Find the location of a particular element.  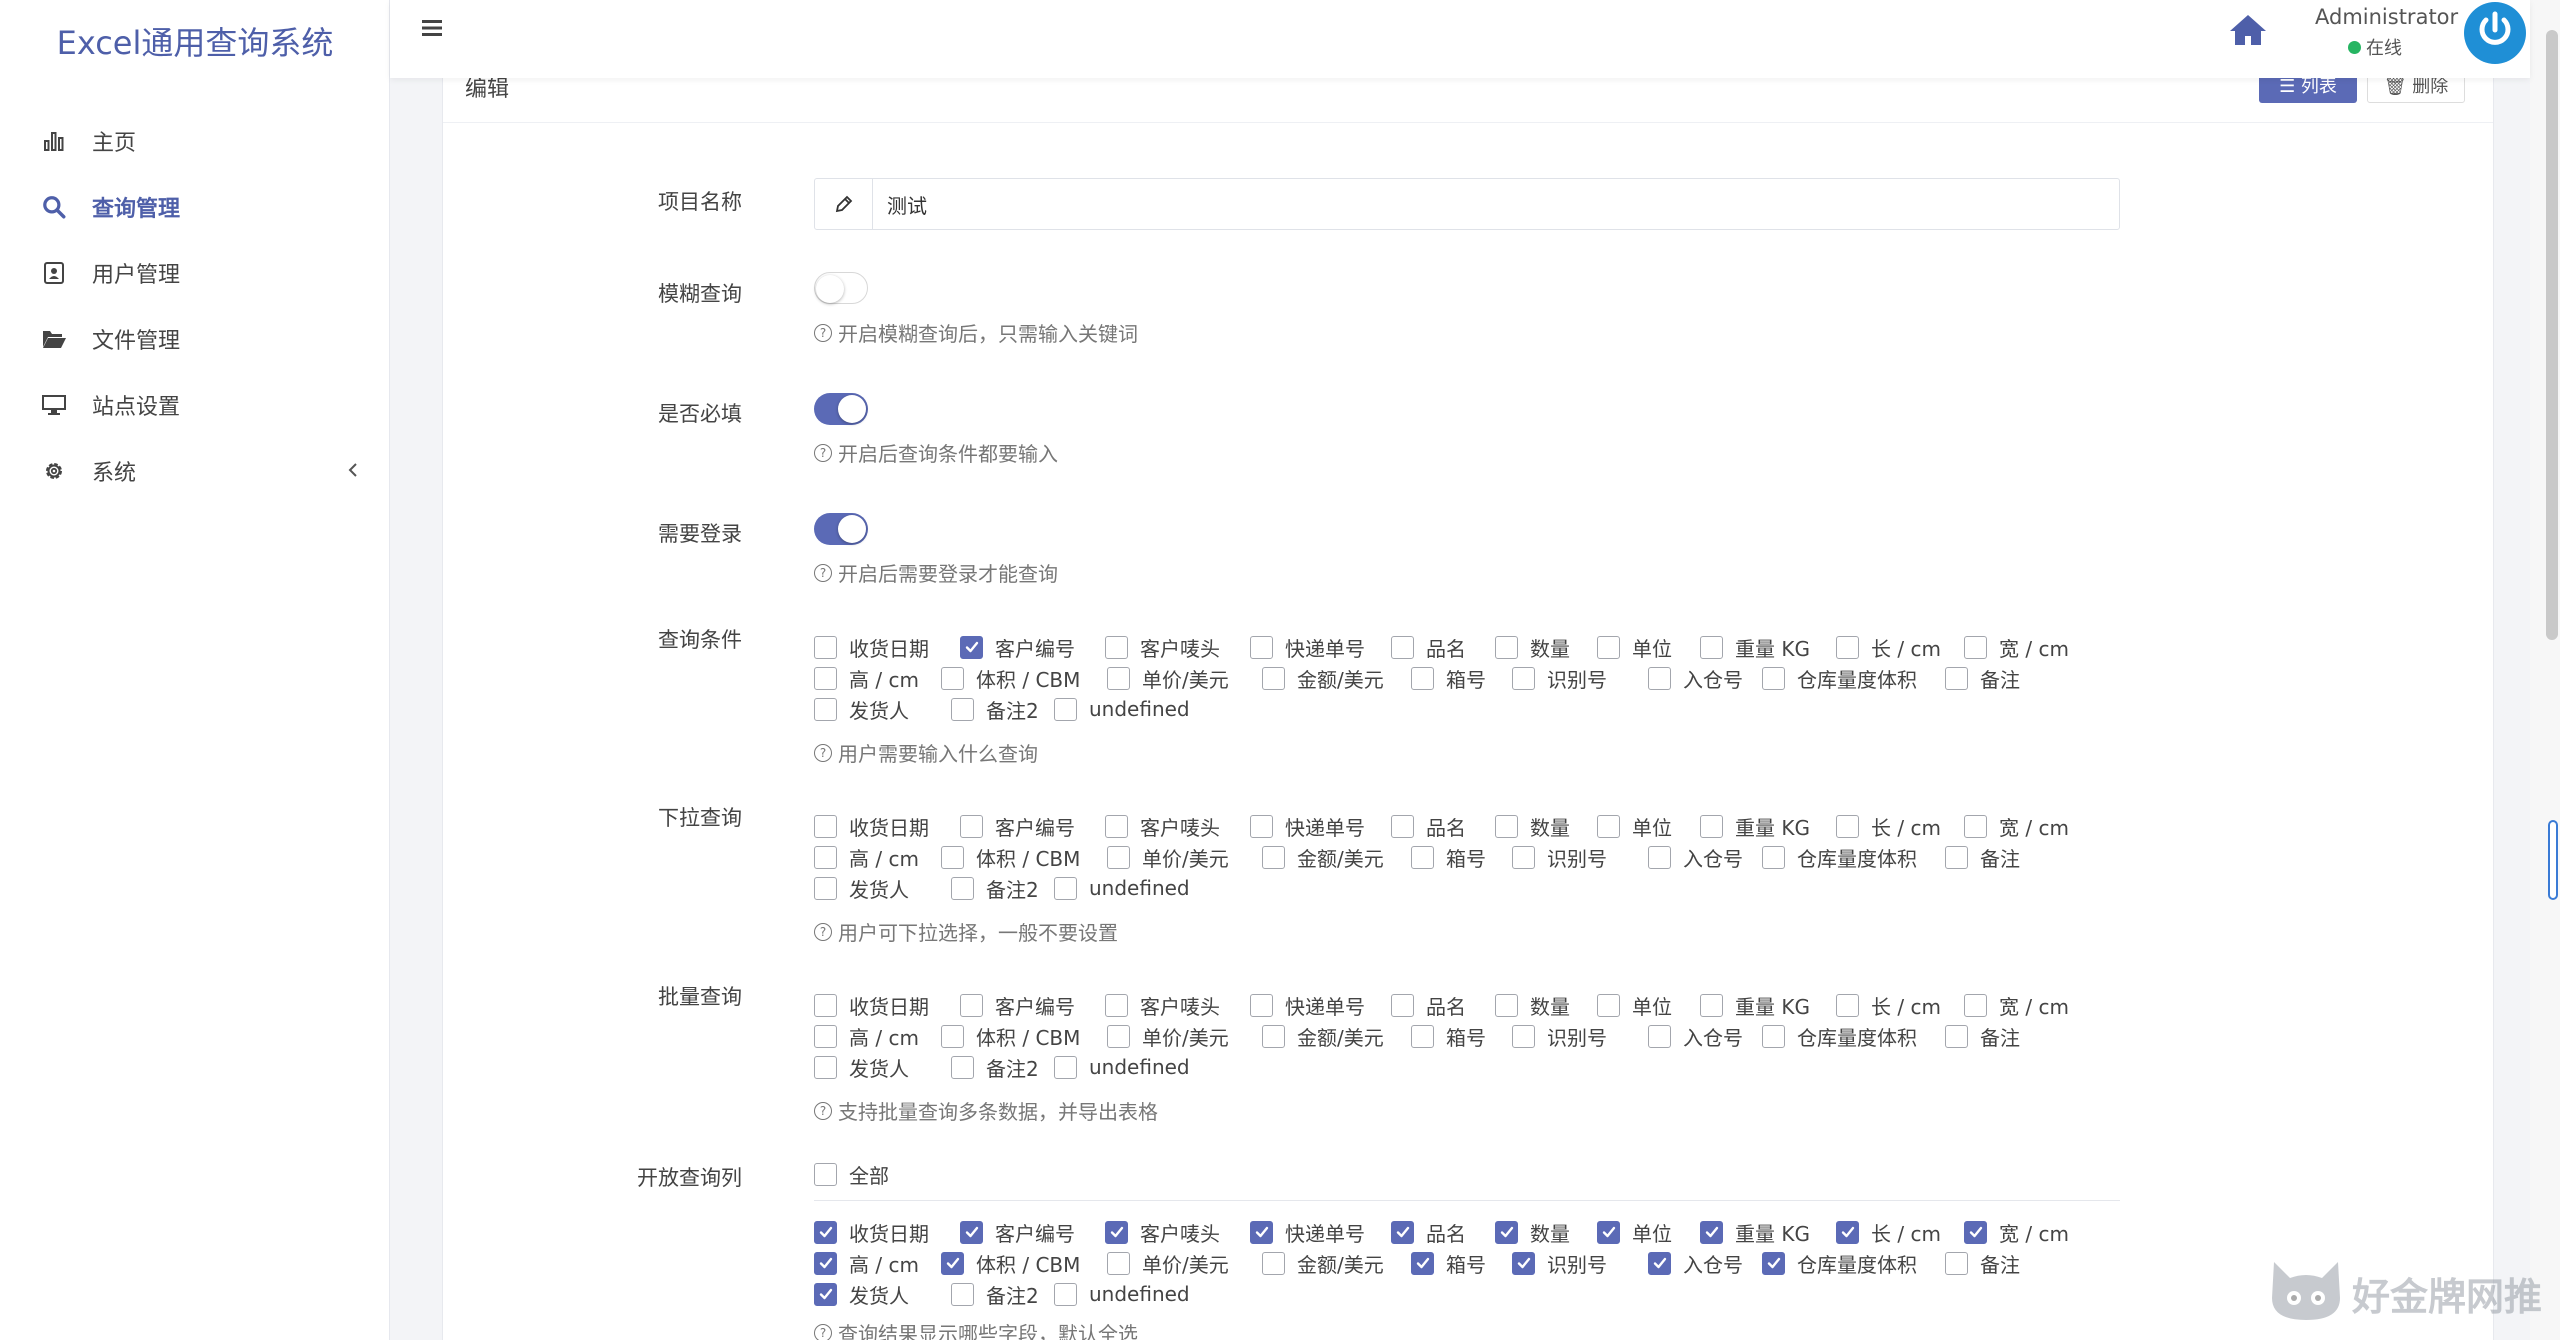

sidebar-item-user-management: 用户管理 is located at coordinates (195, 273).